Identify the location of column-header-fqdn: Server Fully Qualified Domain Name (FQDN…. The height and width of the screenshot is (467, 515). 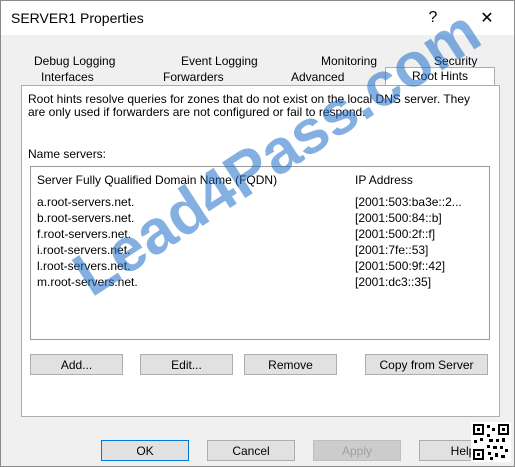
(157, 180).